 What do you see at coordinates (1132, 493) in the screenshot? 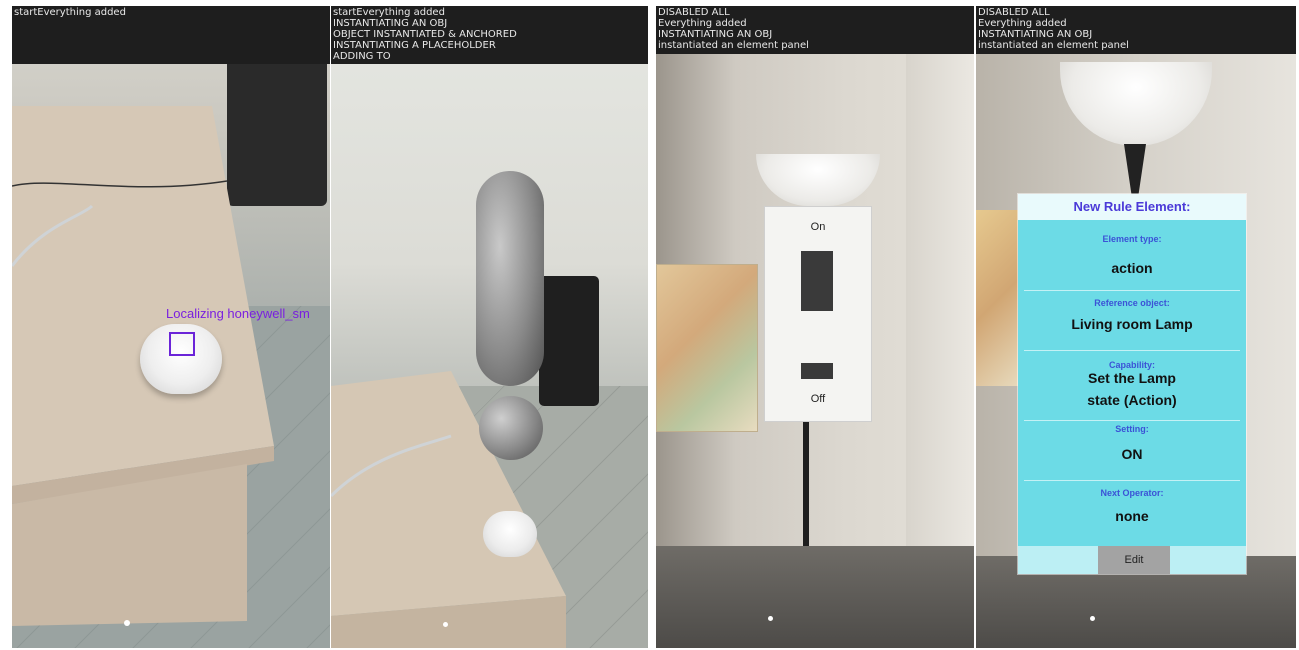
I see `next-operator-label: Next Operator:` at bounding box center [1132, 493].